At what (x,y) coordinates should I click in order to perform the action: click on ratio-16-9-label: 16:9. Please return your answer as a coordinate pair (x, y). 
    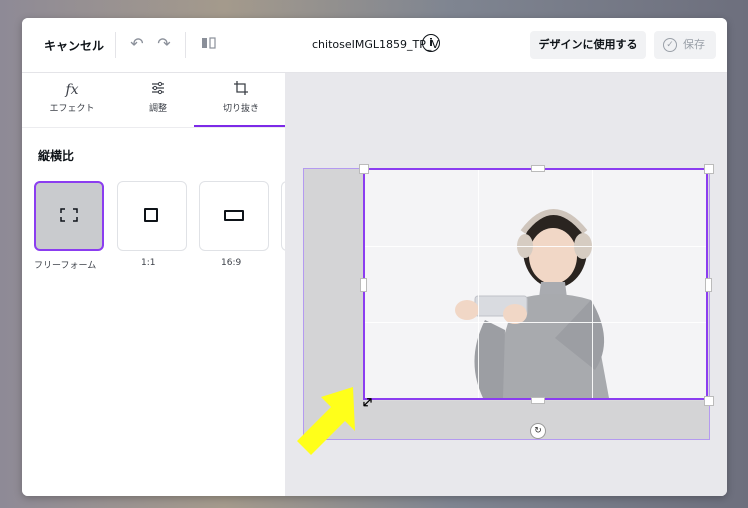
    Looking at the image, I should click on (231, 263).